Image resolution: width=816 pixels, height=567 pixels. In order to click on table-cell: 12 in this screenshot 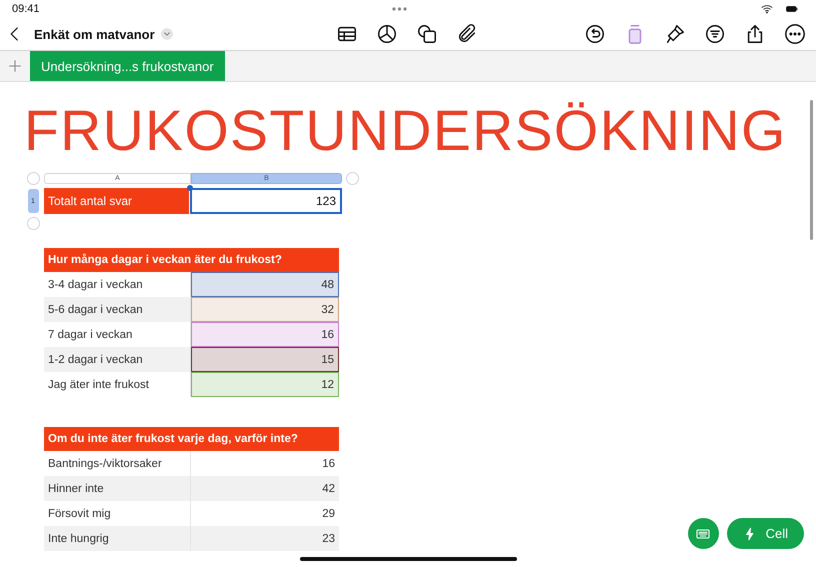, I will do `click(265, 384)`.